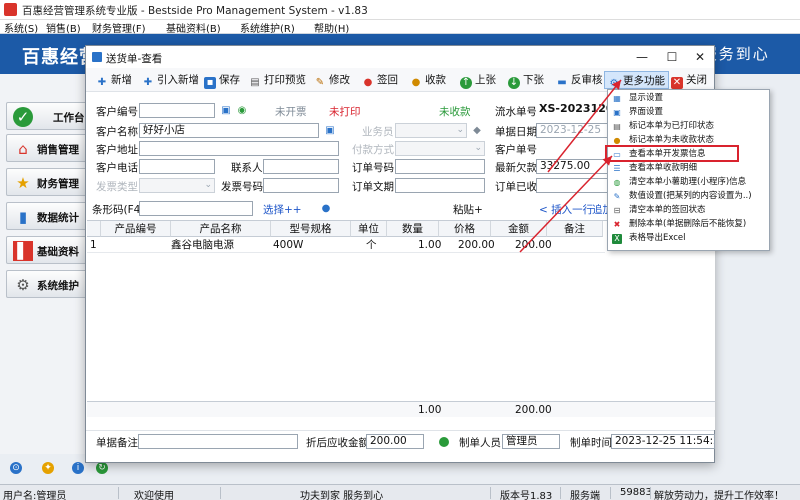 The width and height of the screenshot is (800, 500). What do you see at coordinates (440, 166) in the screenshot?
I see `order-no-field` at bounding box center [440, 166].